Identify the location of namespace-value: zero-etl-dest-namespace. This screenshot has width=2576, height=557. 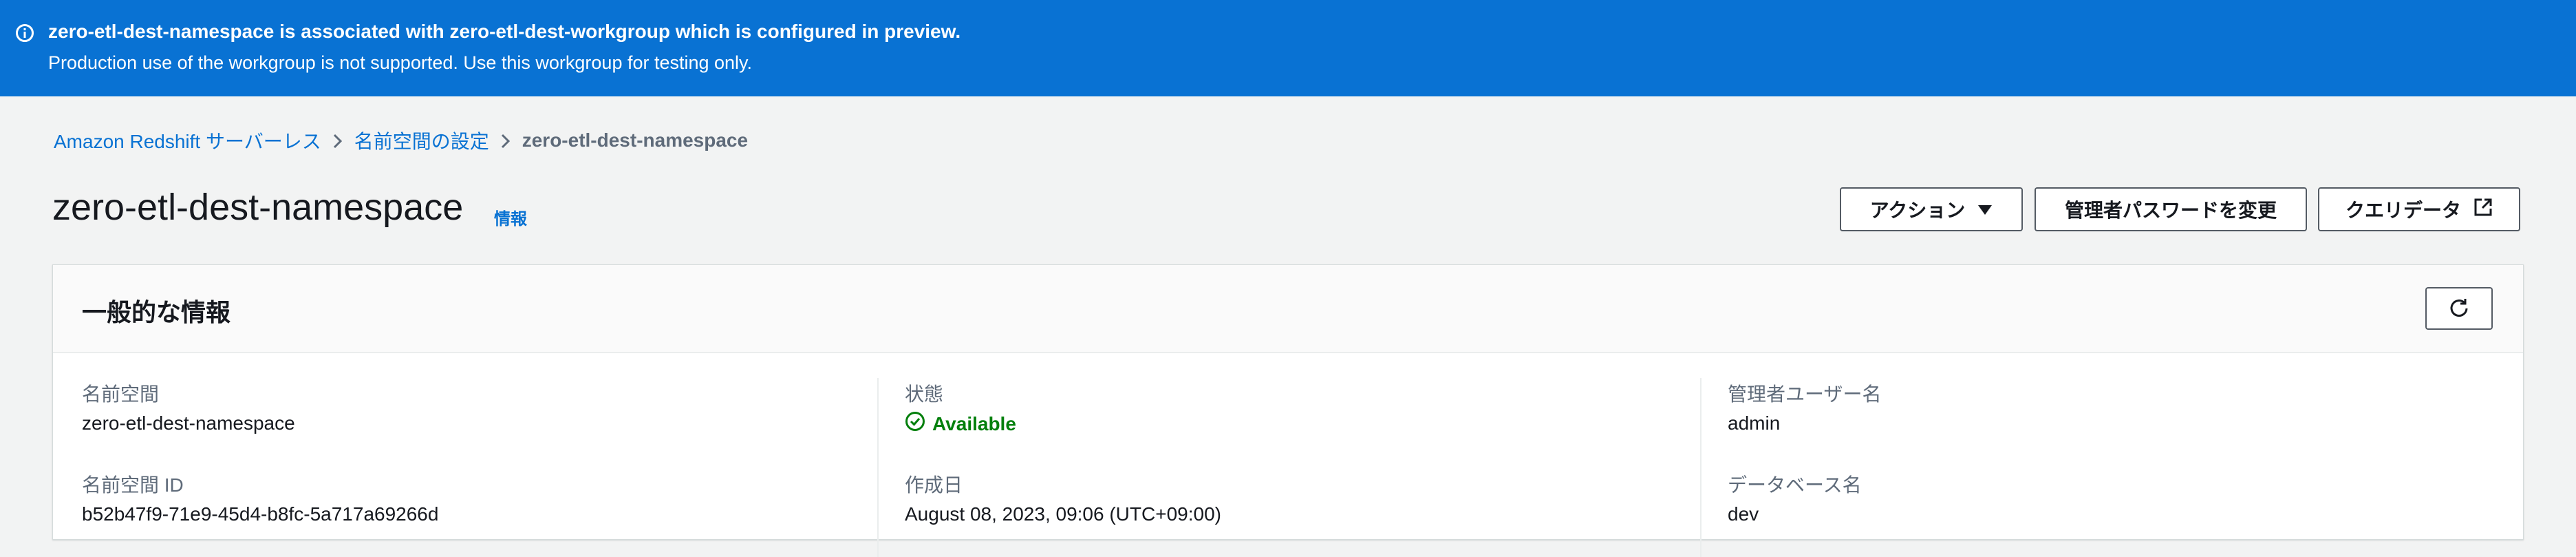
(189, 423).